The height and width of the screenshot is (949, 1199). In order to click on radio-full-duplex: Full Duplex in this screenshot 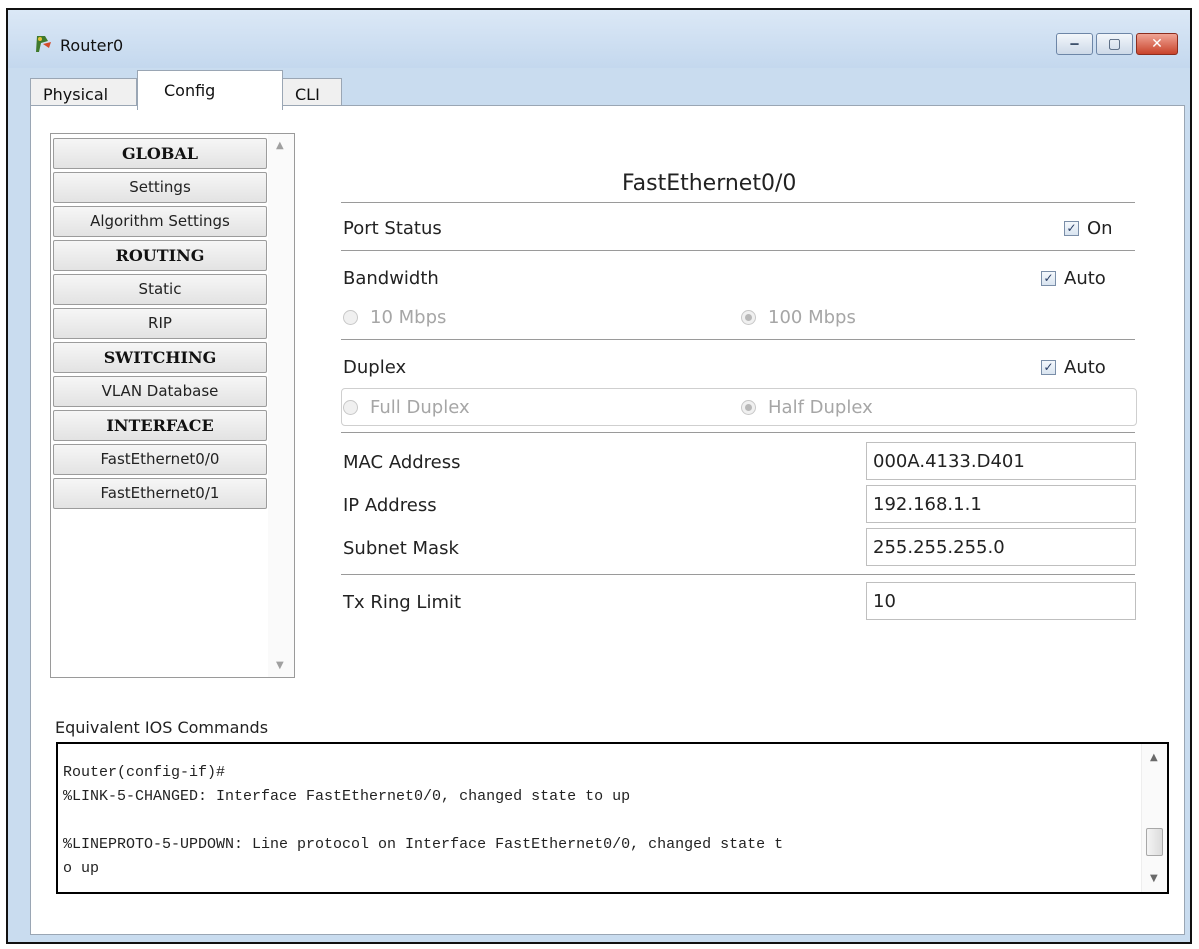, I will do `click(406, 407)`.